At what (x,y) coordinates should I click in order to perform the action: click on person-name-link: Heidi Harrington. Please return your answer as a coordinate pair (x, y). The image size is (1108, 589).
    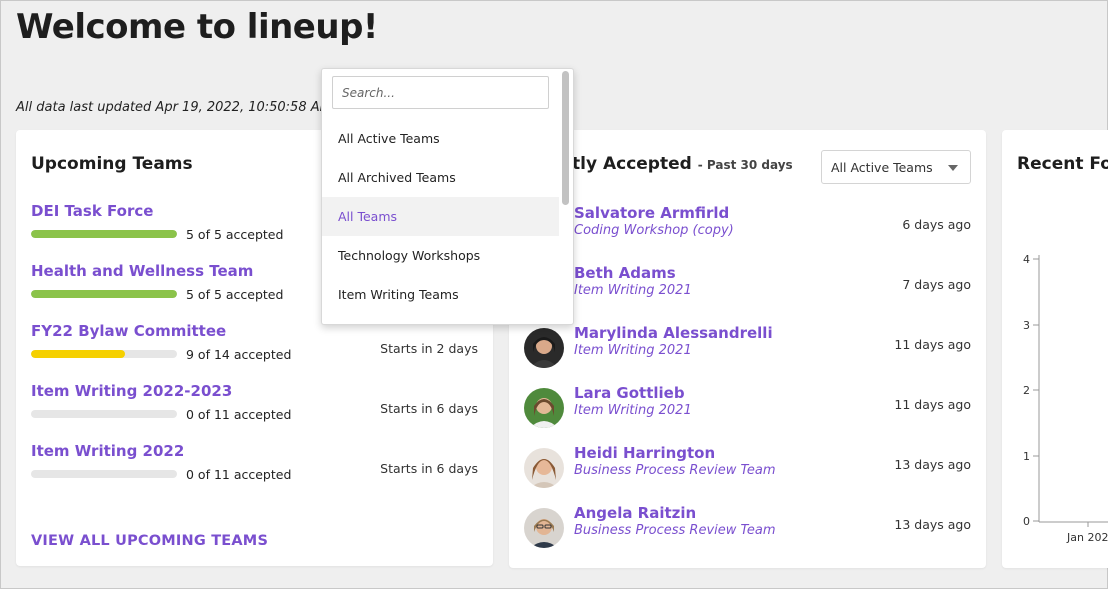
    Looking at the image, I should click on (644, 453).